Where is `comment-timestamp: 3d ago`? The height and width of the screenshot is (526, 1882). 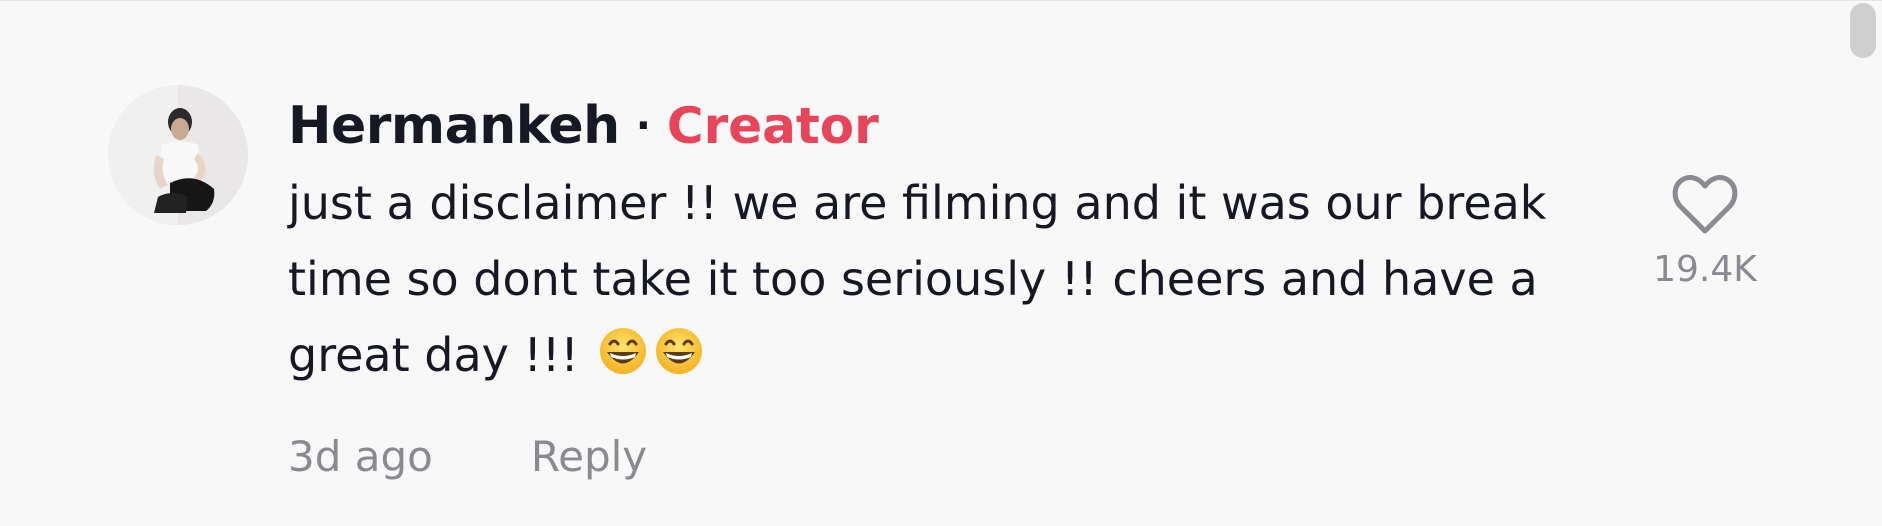 comment-timestamp: 3d ago is located at coordinates (360, 456).